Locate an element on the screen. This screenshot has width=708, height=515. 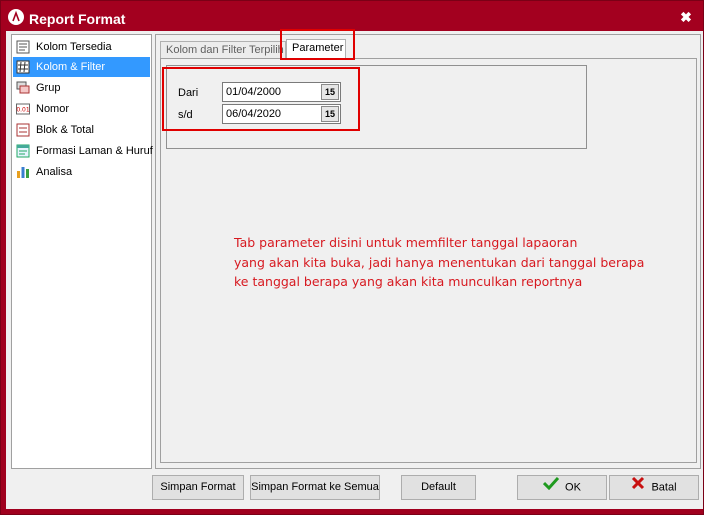
page-format-icon is located at coordinates (23, 151).